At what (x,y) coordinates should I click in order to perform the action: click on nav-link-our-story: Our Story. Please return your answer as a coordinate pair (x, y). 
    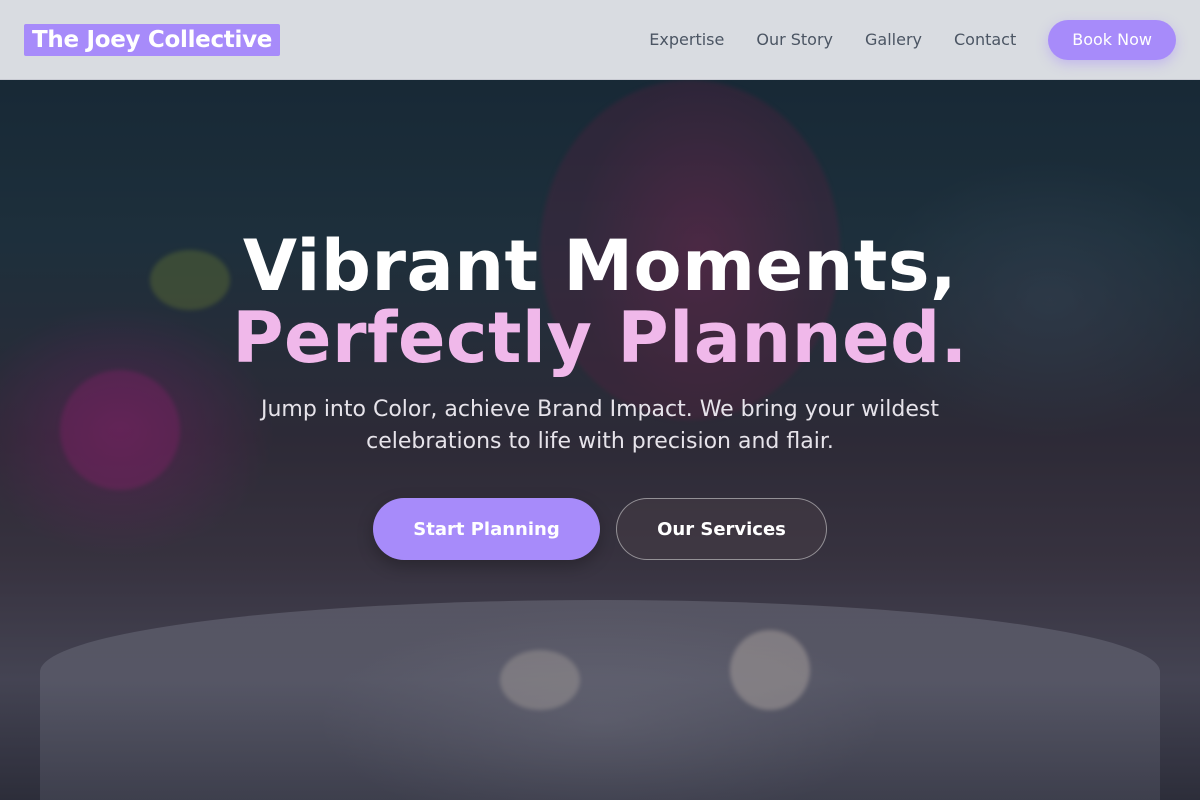
    Looking at the image, I should click on (794, 39).